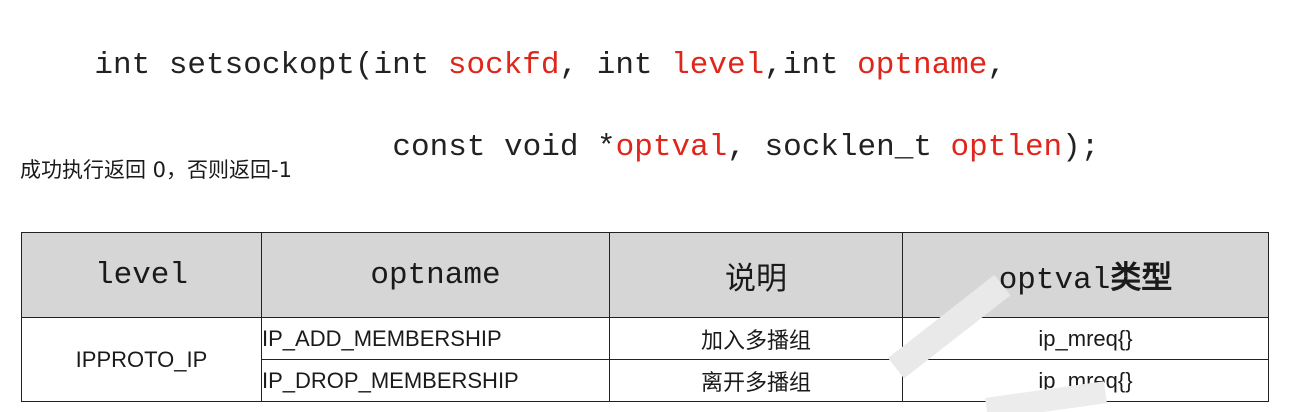  What do you see at coordinates (504, 147) in the screenshot?
I see `sig-text: const void *` at bounding box center [504, 147].